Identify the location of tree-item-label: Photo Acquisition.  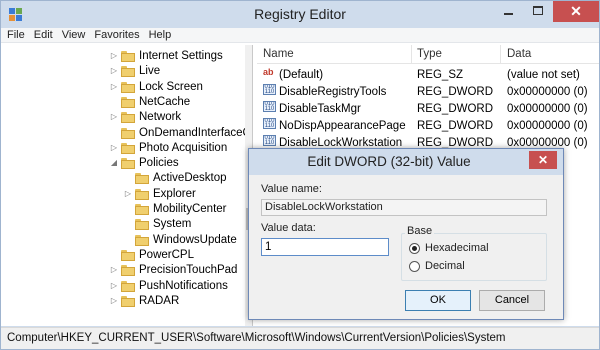
(183, 147).